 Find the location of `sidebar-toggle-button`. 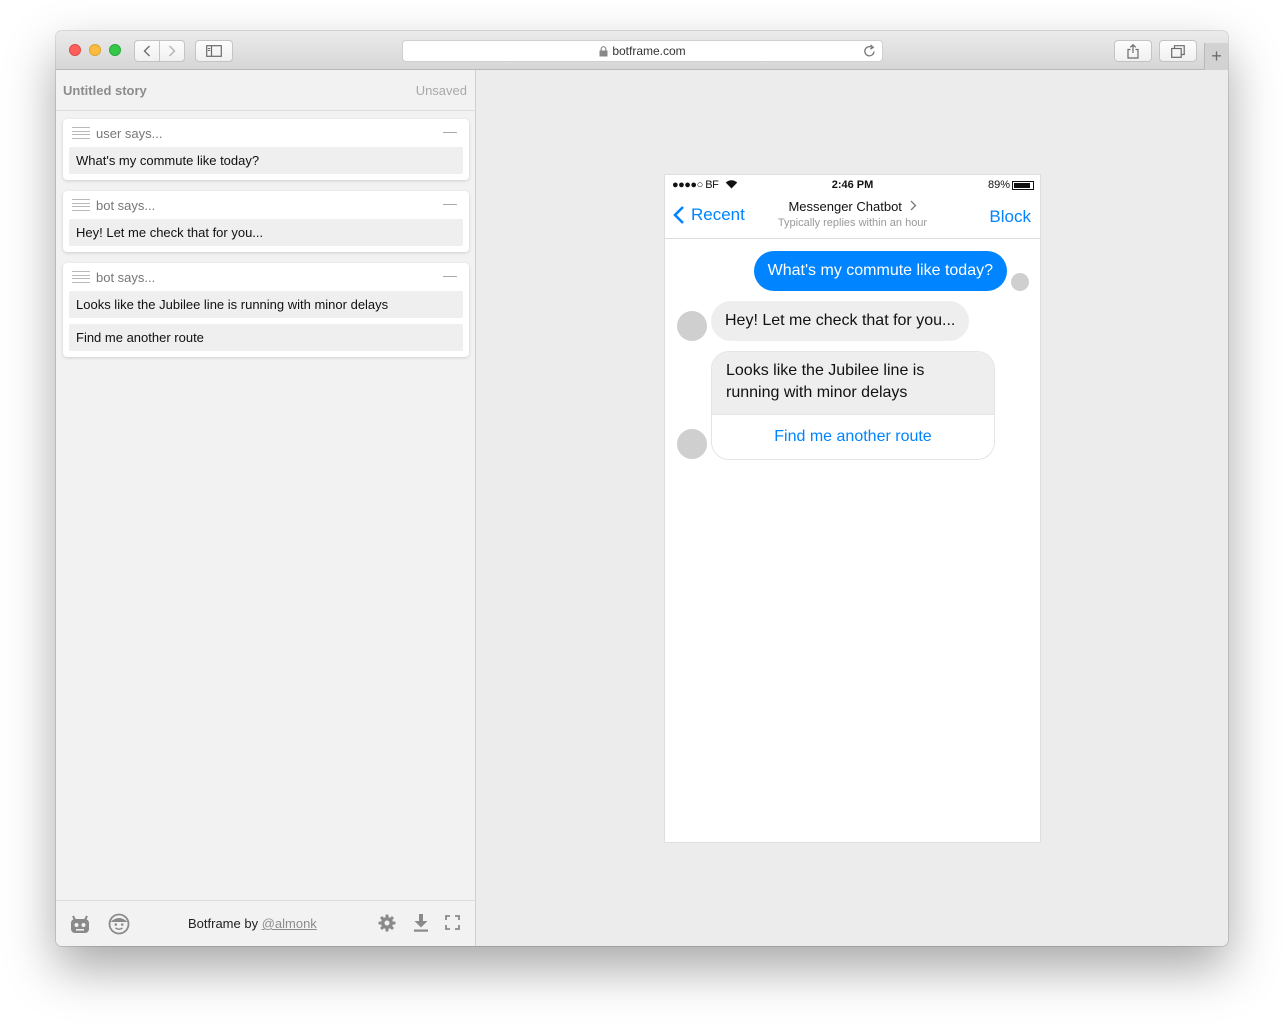

sidebar-toggle-button is located at coordinates (214, 51).